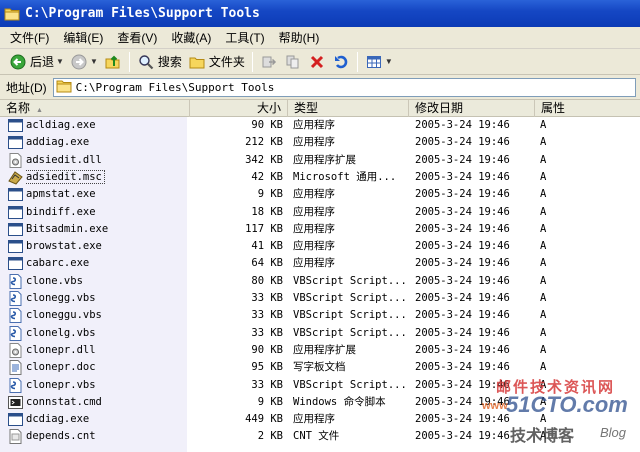  What do you see at coordinates (58, 419) in the screenshot?
I see `file-name-text: dcdiag.exe` at bounding box center [58, 419].